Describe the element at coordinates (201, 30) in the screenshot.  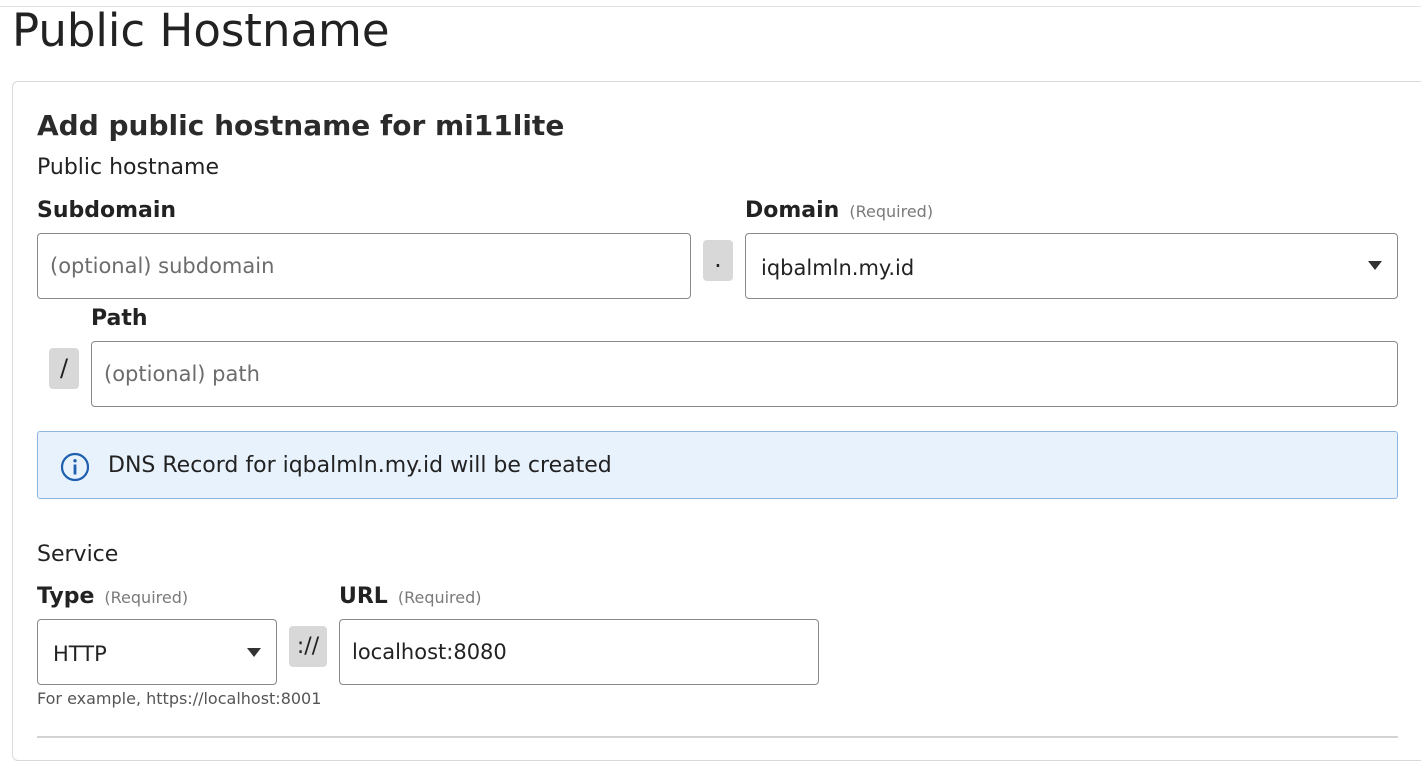
I see `page-title: Public Hostname` at that location.